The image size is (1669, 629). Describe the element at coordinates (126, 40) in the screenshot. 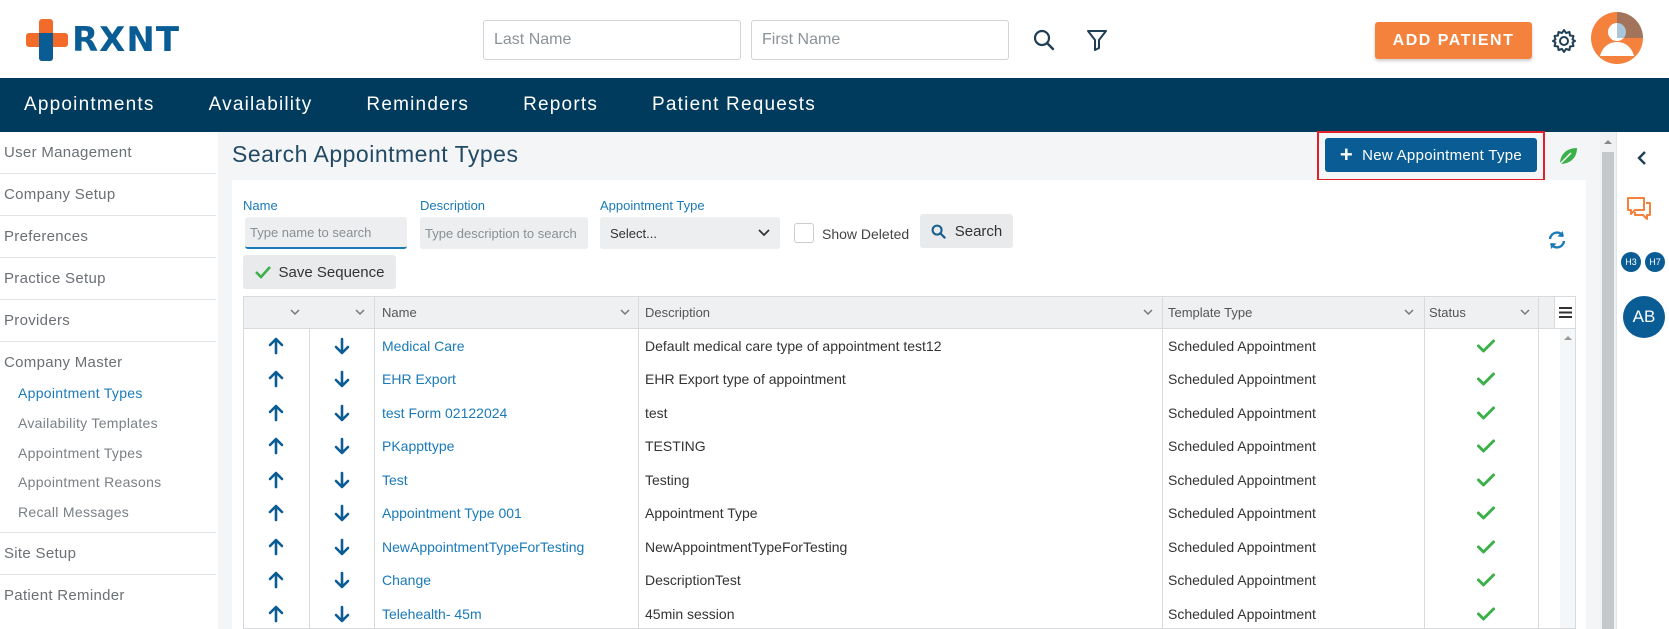

I see `logo-text: RXNT` at that location.